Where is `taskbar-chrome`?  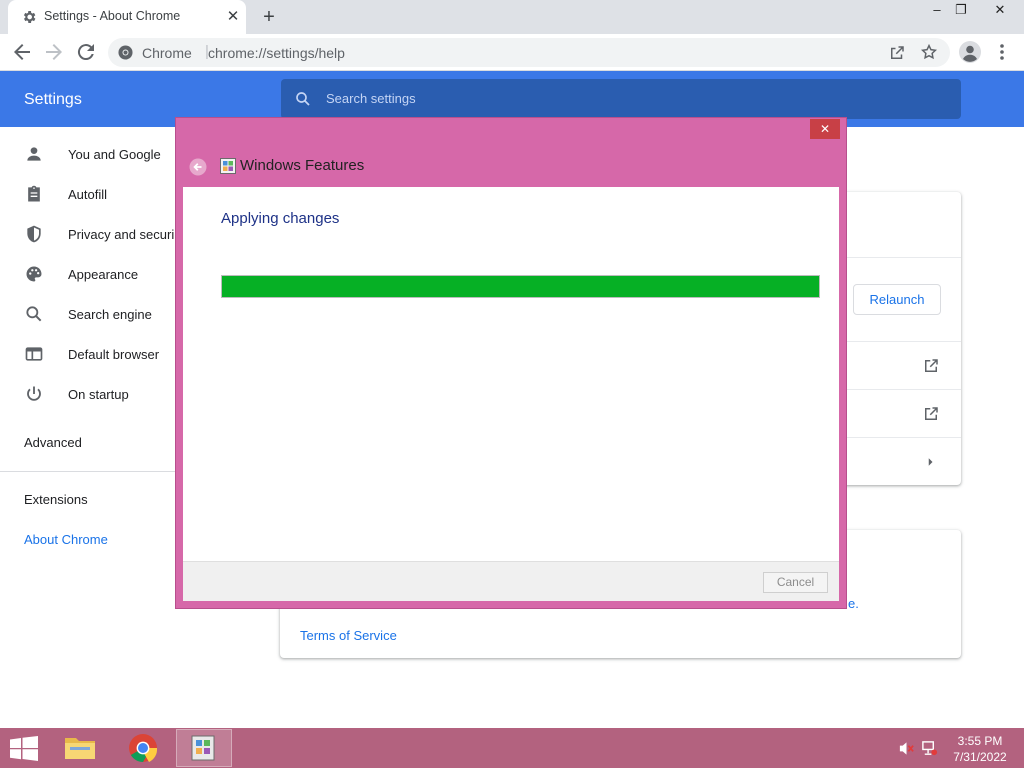
taskbar-chrome is located at coordinates (143, 748).